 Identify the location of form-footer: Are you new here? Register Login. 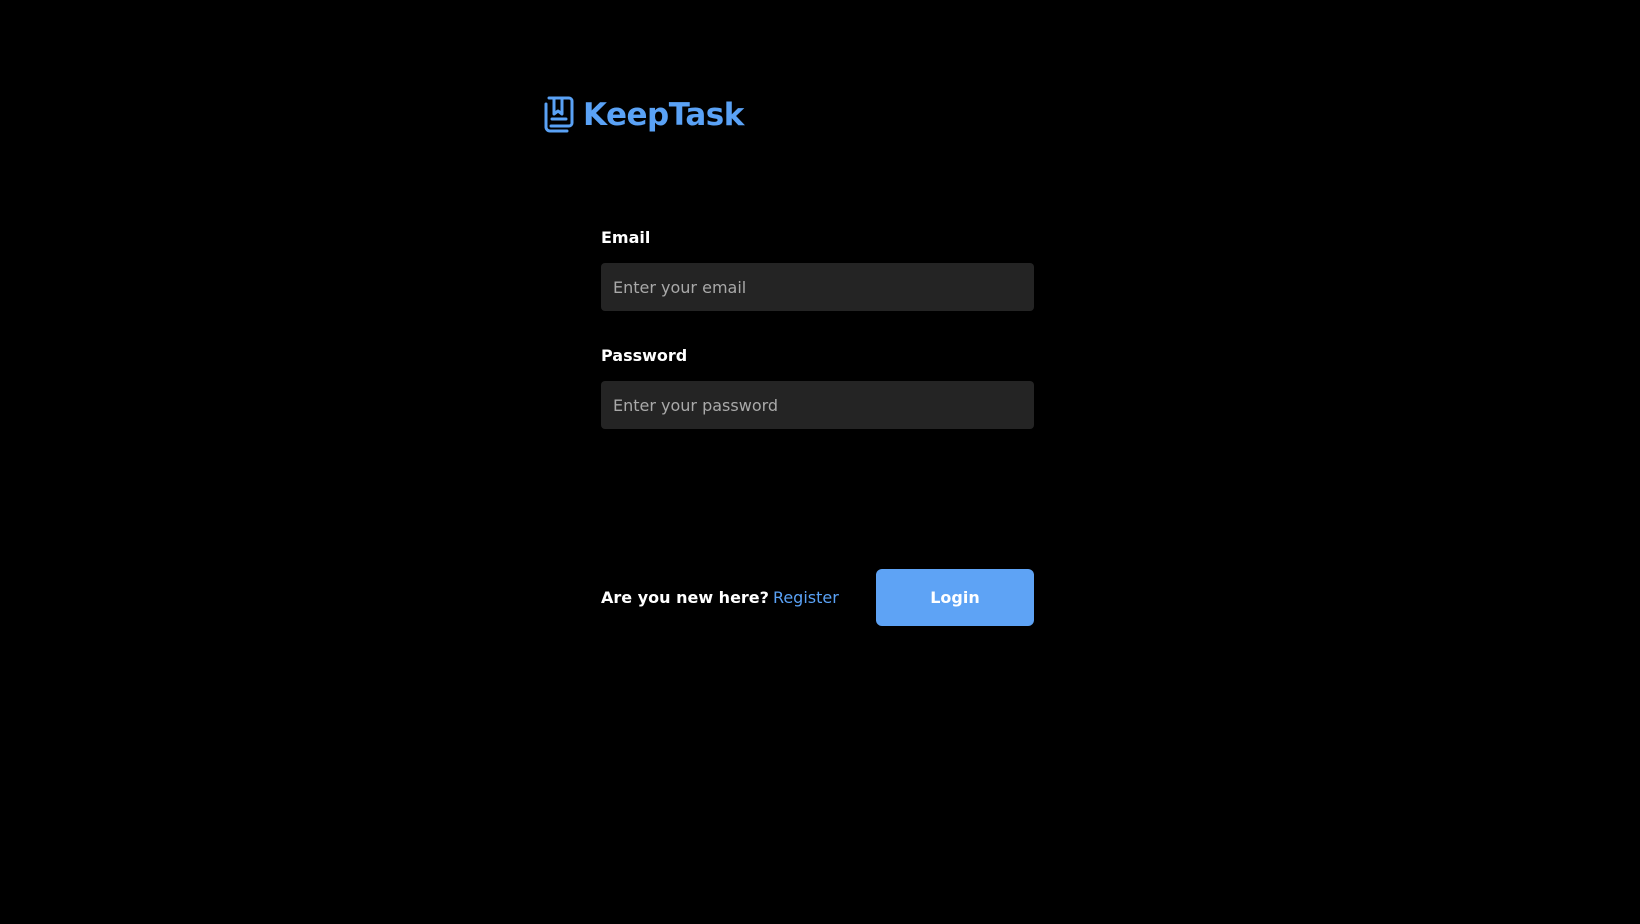
(817, 597).